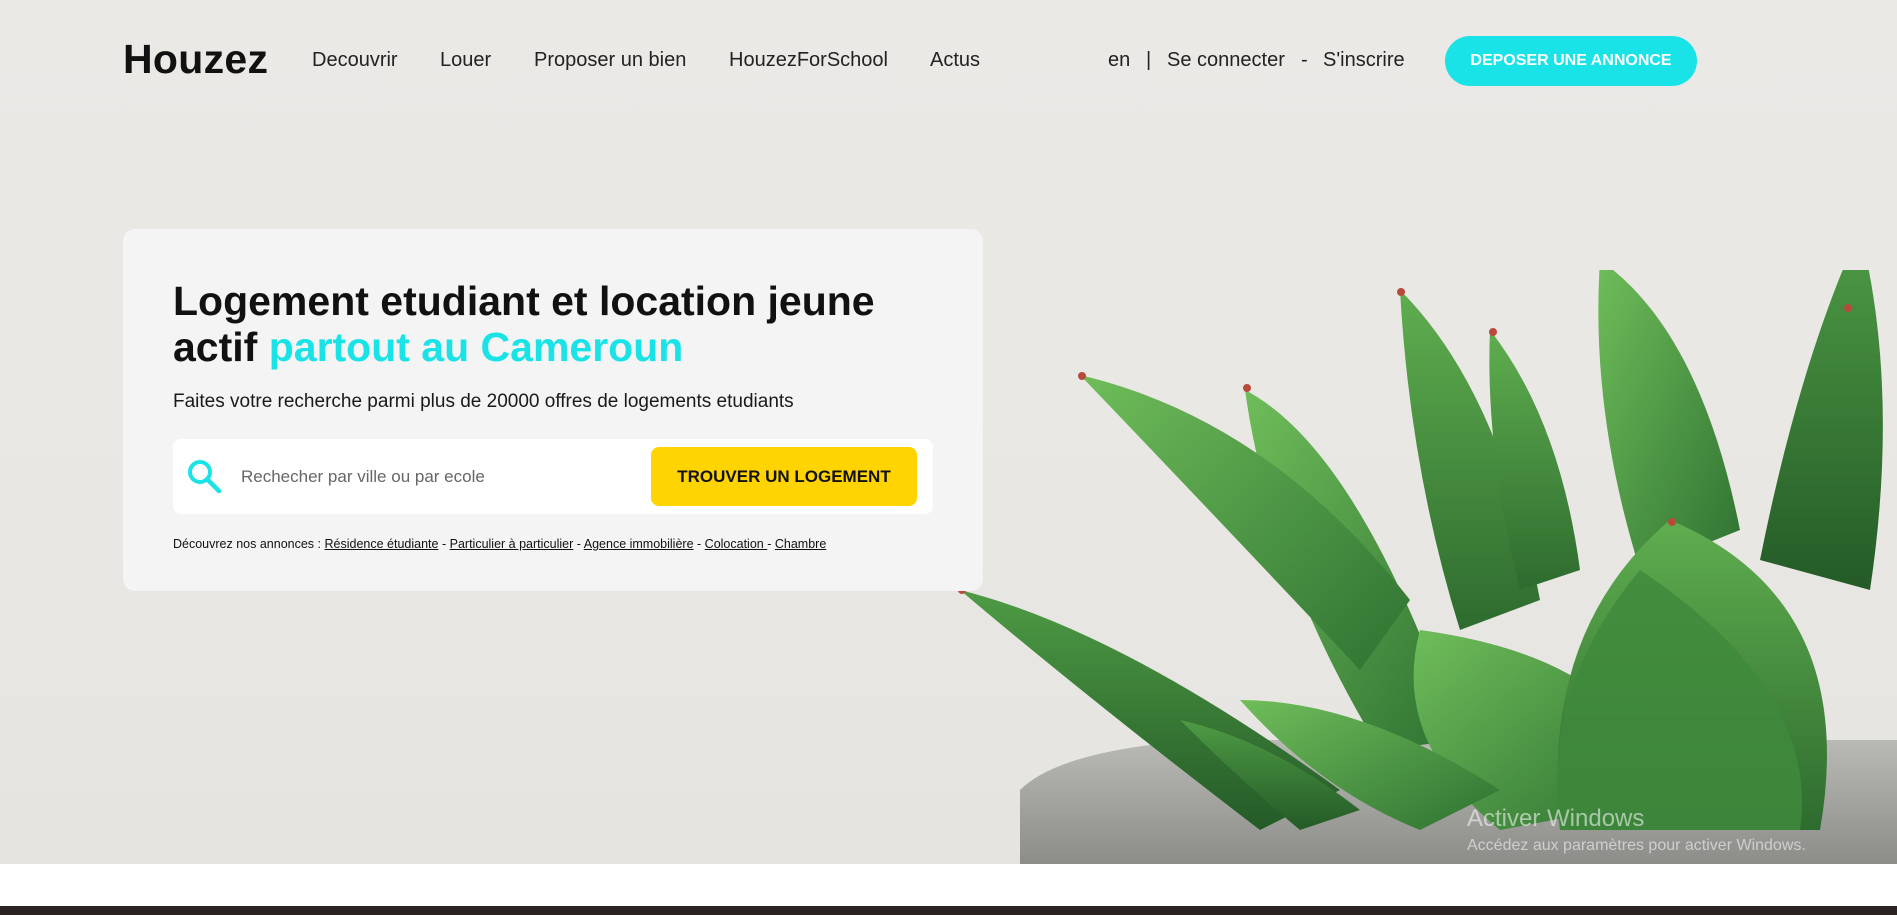  Describe the element at coordinates (1556, 818) in the screenshot. I see `watermark-title: Activer Windows` at that location.